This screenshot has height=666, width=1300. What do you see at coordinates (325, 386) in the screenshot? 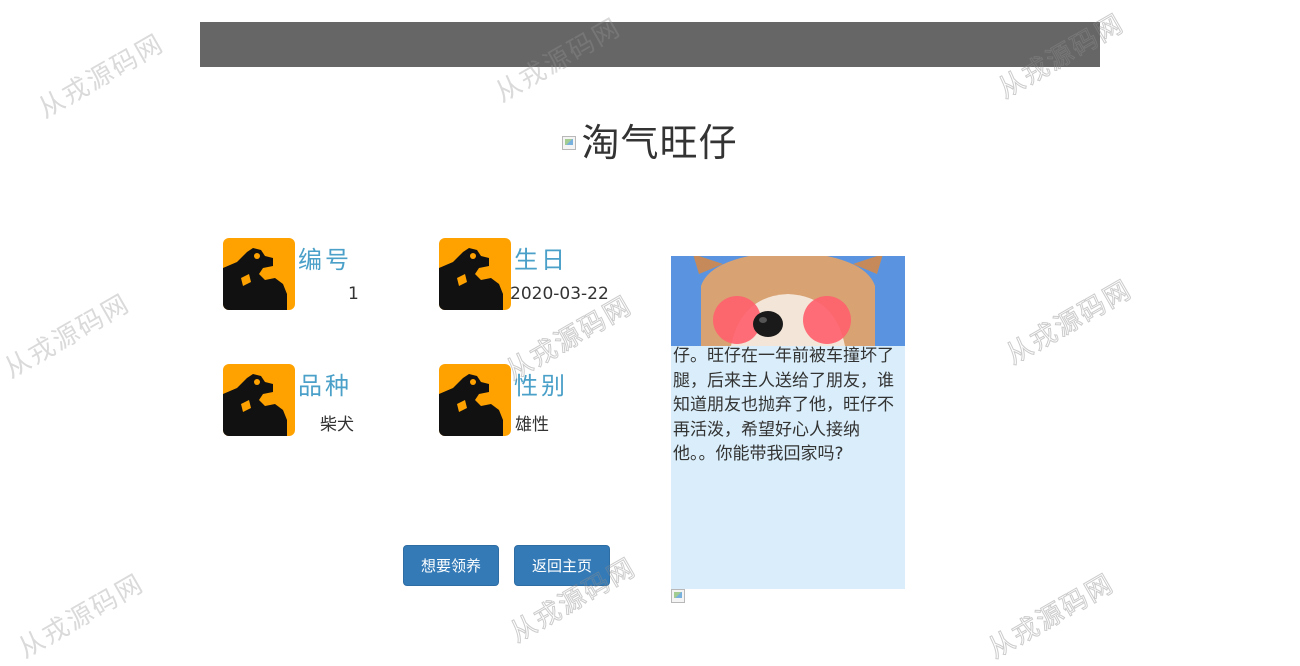
I see `card-label-breed: 品种` at bounding box center [325, 386].